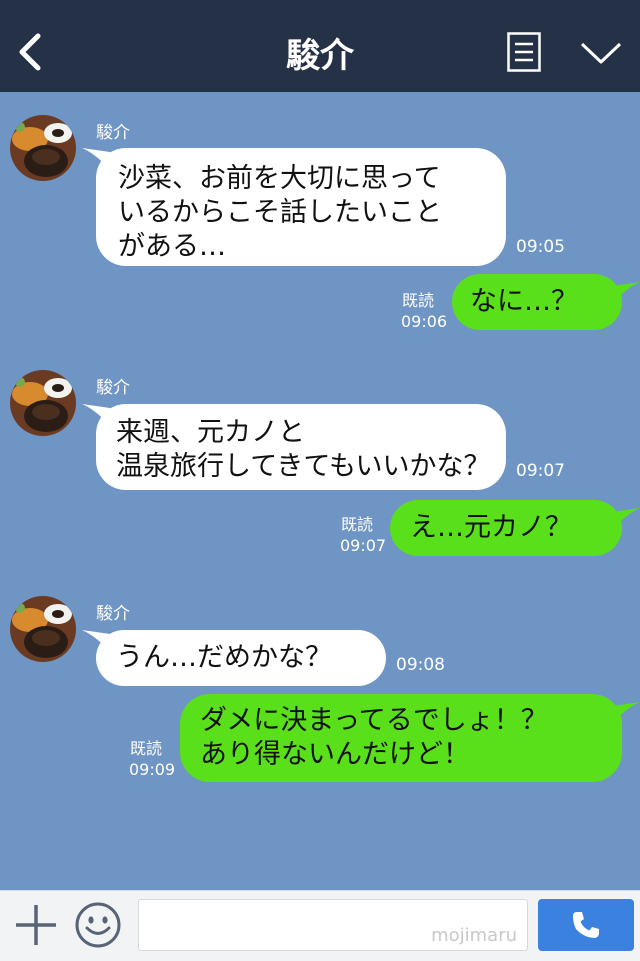 This screenshot has width=640, height=961. What do you see at coordinates (301, 447) in the screenshot?
I see `message-bubble: 来週、元カノと 温泉旅行してきてもいいかな？` at bounding box center [301, 447].